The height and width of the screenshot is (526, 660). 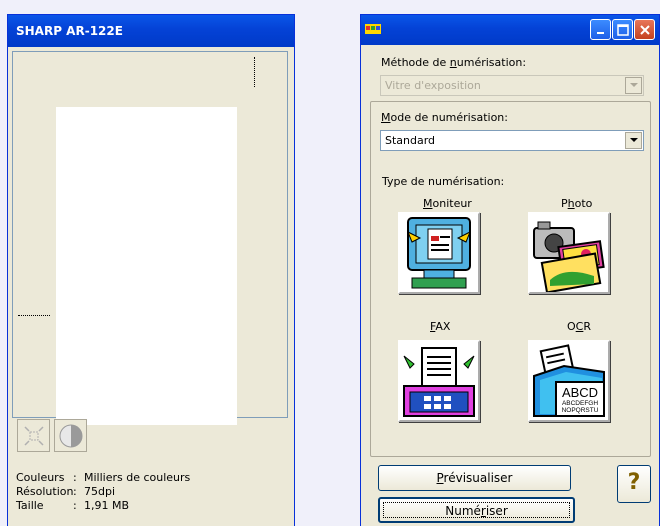 What do you see at coordinates (30, 505) in the screenshot?
I see `info-label: Taille` at bounding box center [30, 505].